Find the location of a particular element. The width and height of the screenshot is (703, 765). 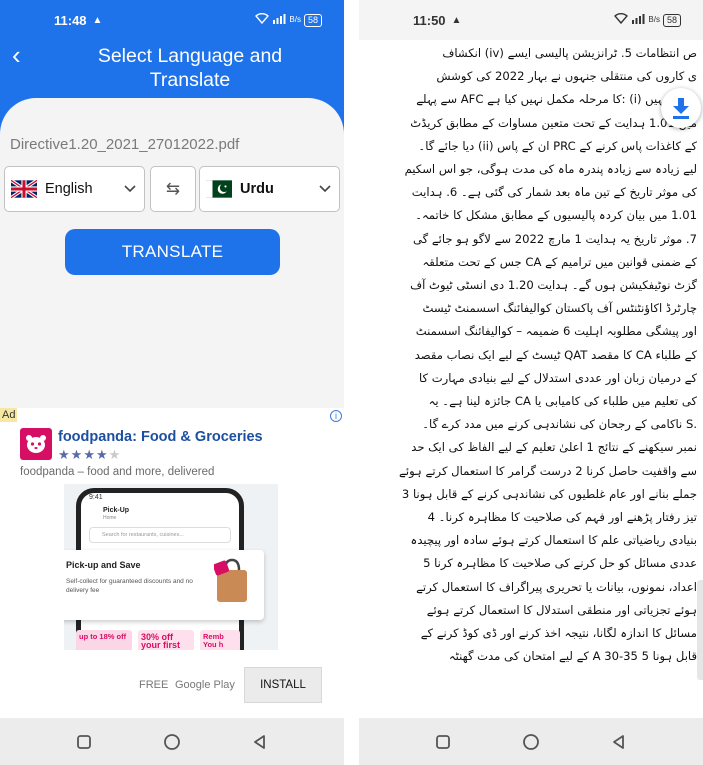

status-bar: 11:50 ▲ B/s 58 is located at coordinates (531, 20).